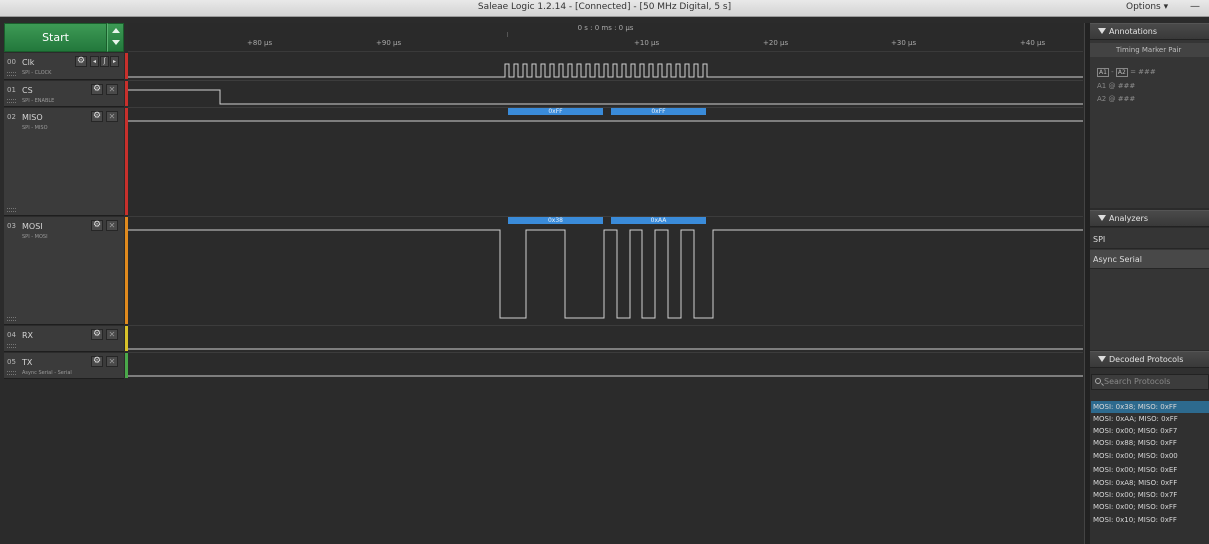 This screenshot has width=1209, height=544. Describe the element at coordinates (66, 162) in the screenshot. I see `channel-02-row: 02 MISO SPI - MISO ⚙ ✕` at that location.